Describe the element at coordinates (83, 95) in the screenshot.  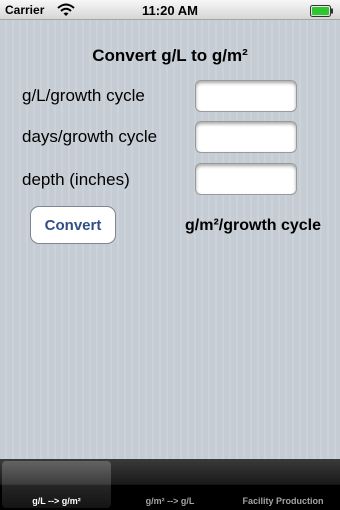
I see `gl-growth-cycle-label: g/L/growth cycle` at that location.